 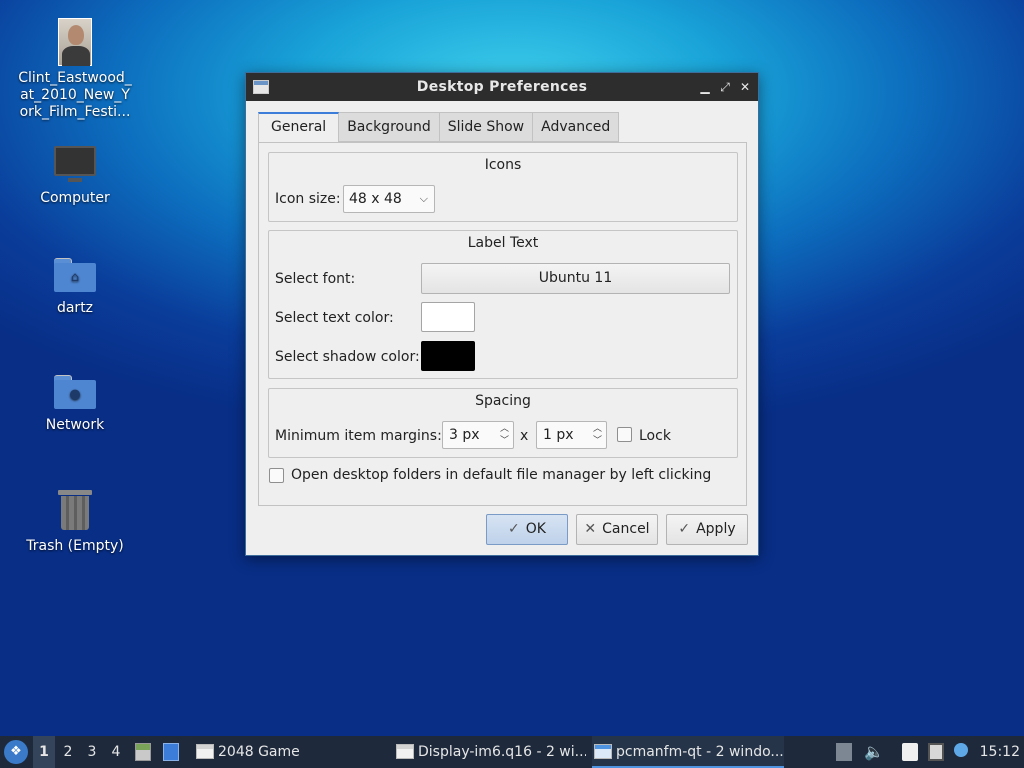 What do you see at coordinates (75, 164) in the screenshot?
I see `computer-icon` at bounding box center [75, 164].